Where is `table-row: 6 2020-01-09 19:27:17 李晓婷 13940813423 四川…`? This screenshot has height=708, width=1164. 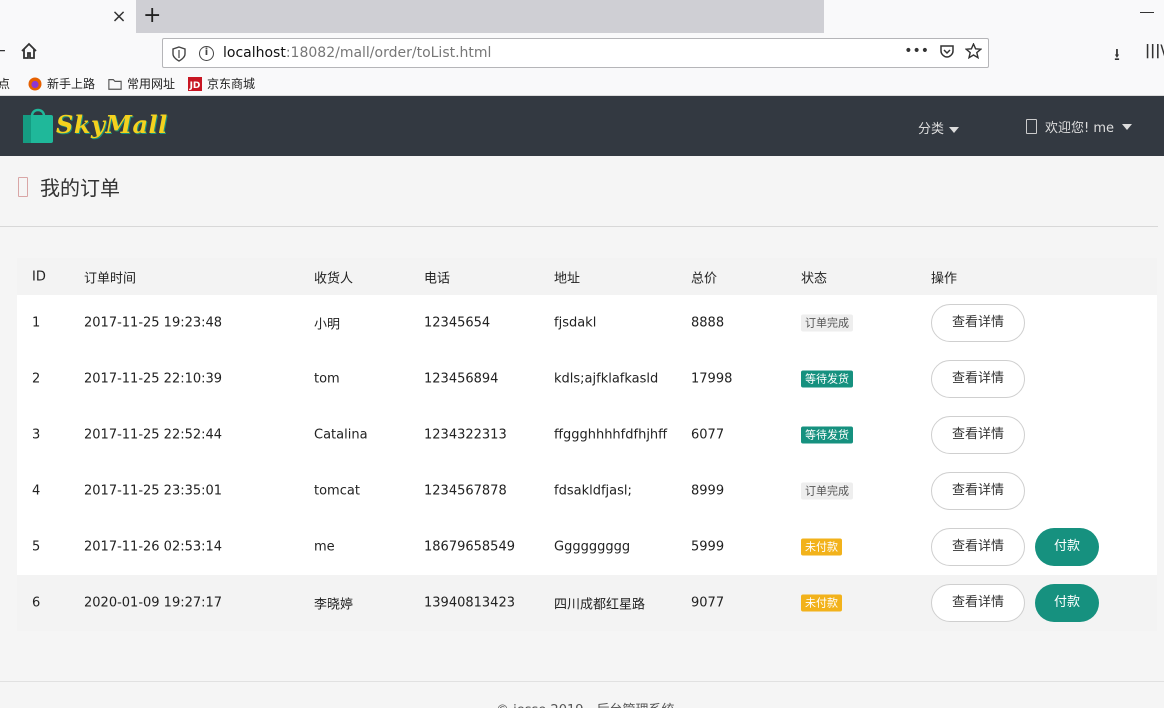
table-row: 6 2020-01-09 19:27:17 李晓婷 13940813423 四川… is located at coordinates (587, 603).